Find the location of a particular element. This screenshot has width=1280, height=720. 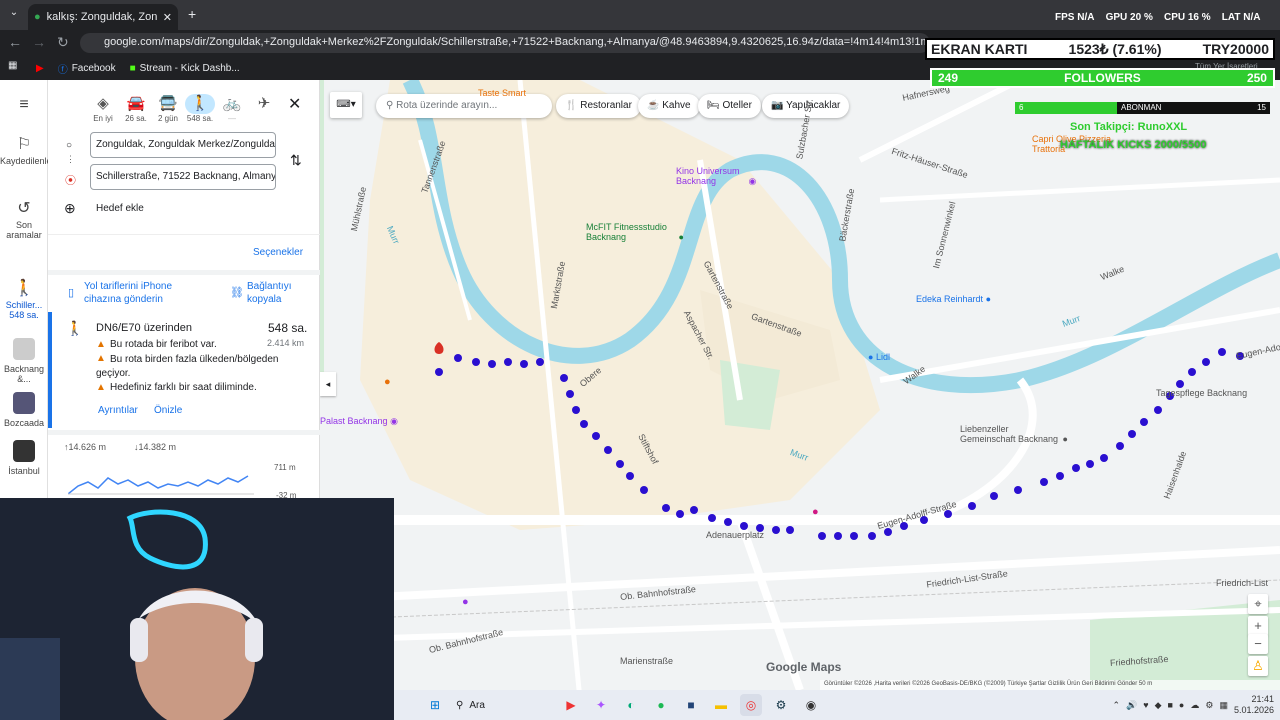

fps-label: FPS is located at coordinates (1065, 17).